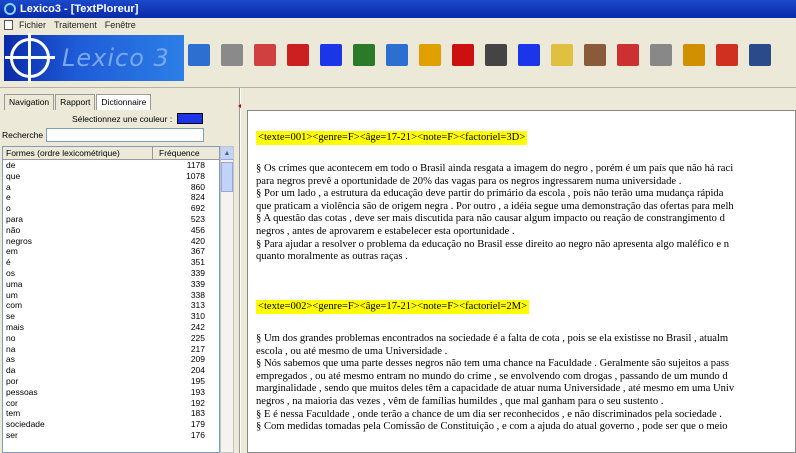 The height and width of the screenshot is (453, 796). I want to click on dots-icon, so click(430, 55).